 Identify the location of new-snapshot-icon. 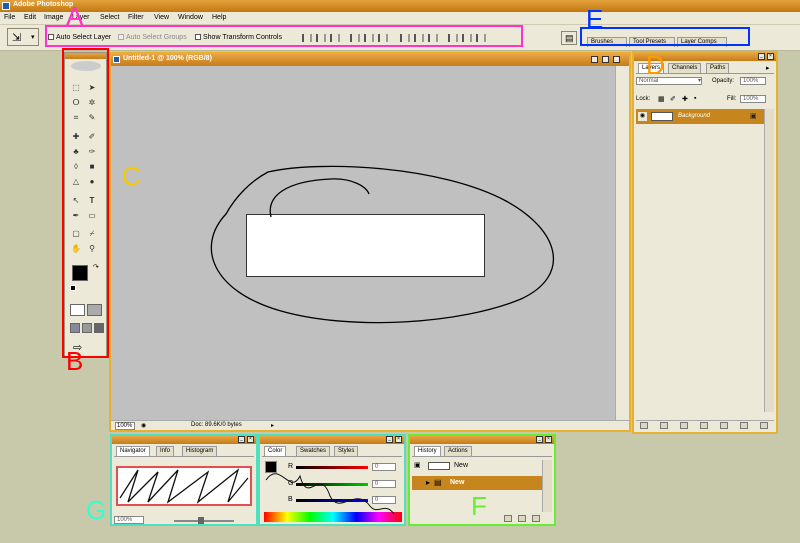
(522, 518).